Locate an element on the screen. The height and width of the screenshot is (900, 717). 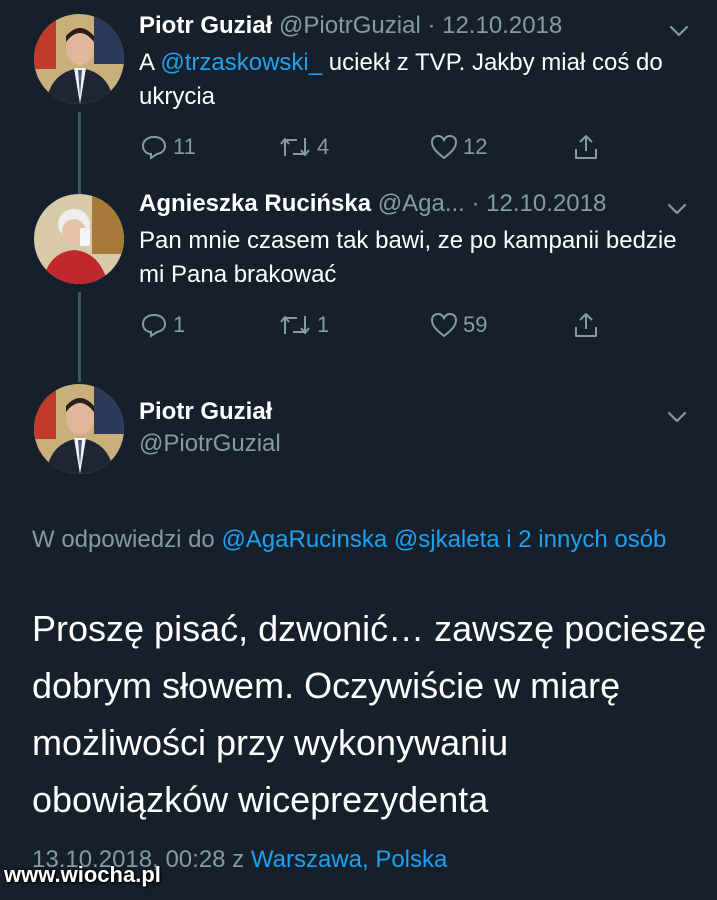
like-count: 12 is located at coordinates (475, 146).